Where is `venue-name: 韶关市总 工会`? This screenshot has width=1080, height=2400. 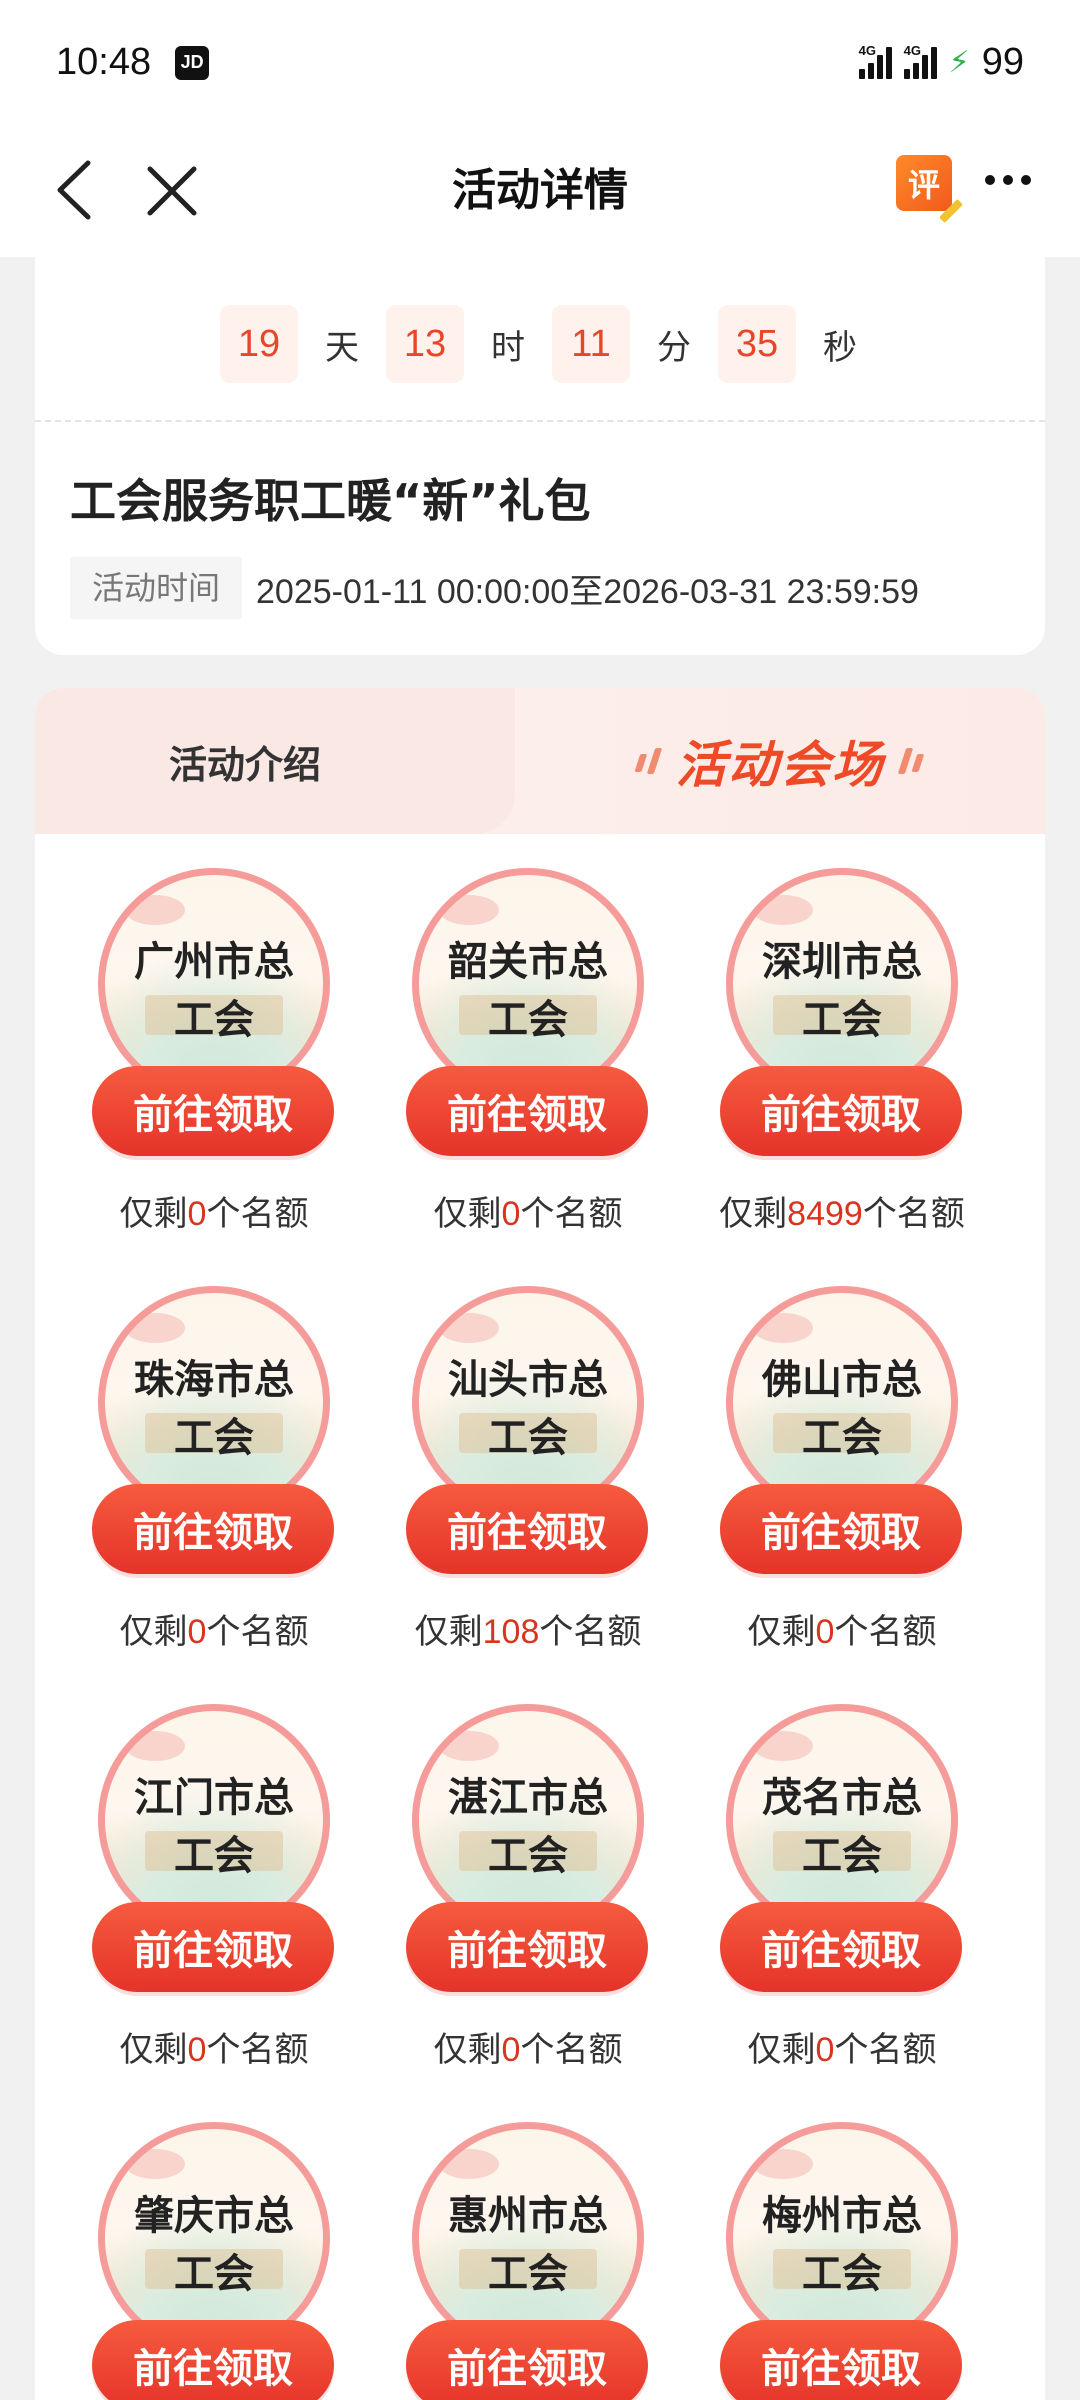
venue-name: 韶关市总 工会 is located at coordinates (528, 991).